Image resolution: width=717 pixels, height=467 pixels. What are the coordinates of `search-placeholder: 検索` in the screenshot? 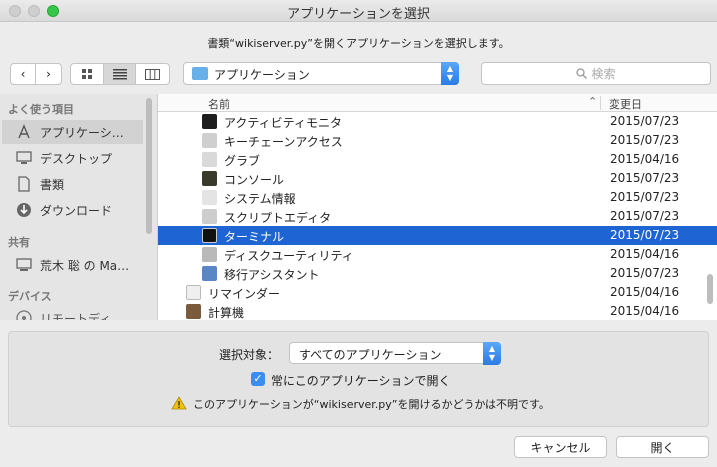 It's located at (603, 74).